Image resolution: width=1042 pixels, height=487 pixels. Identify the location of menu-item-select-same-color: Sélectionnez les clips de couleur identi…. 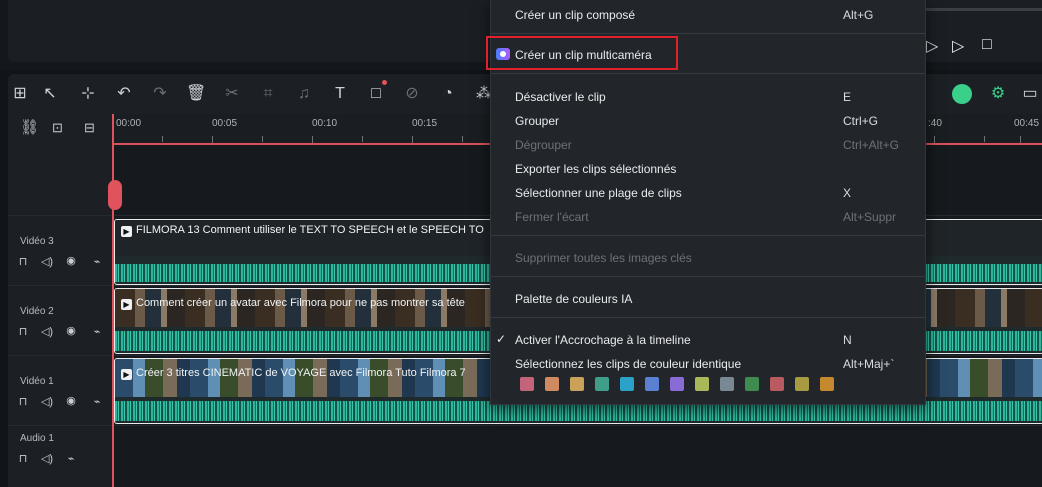
(628, 364).